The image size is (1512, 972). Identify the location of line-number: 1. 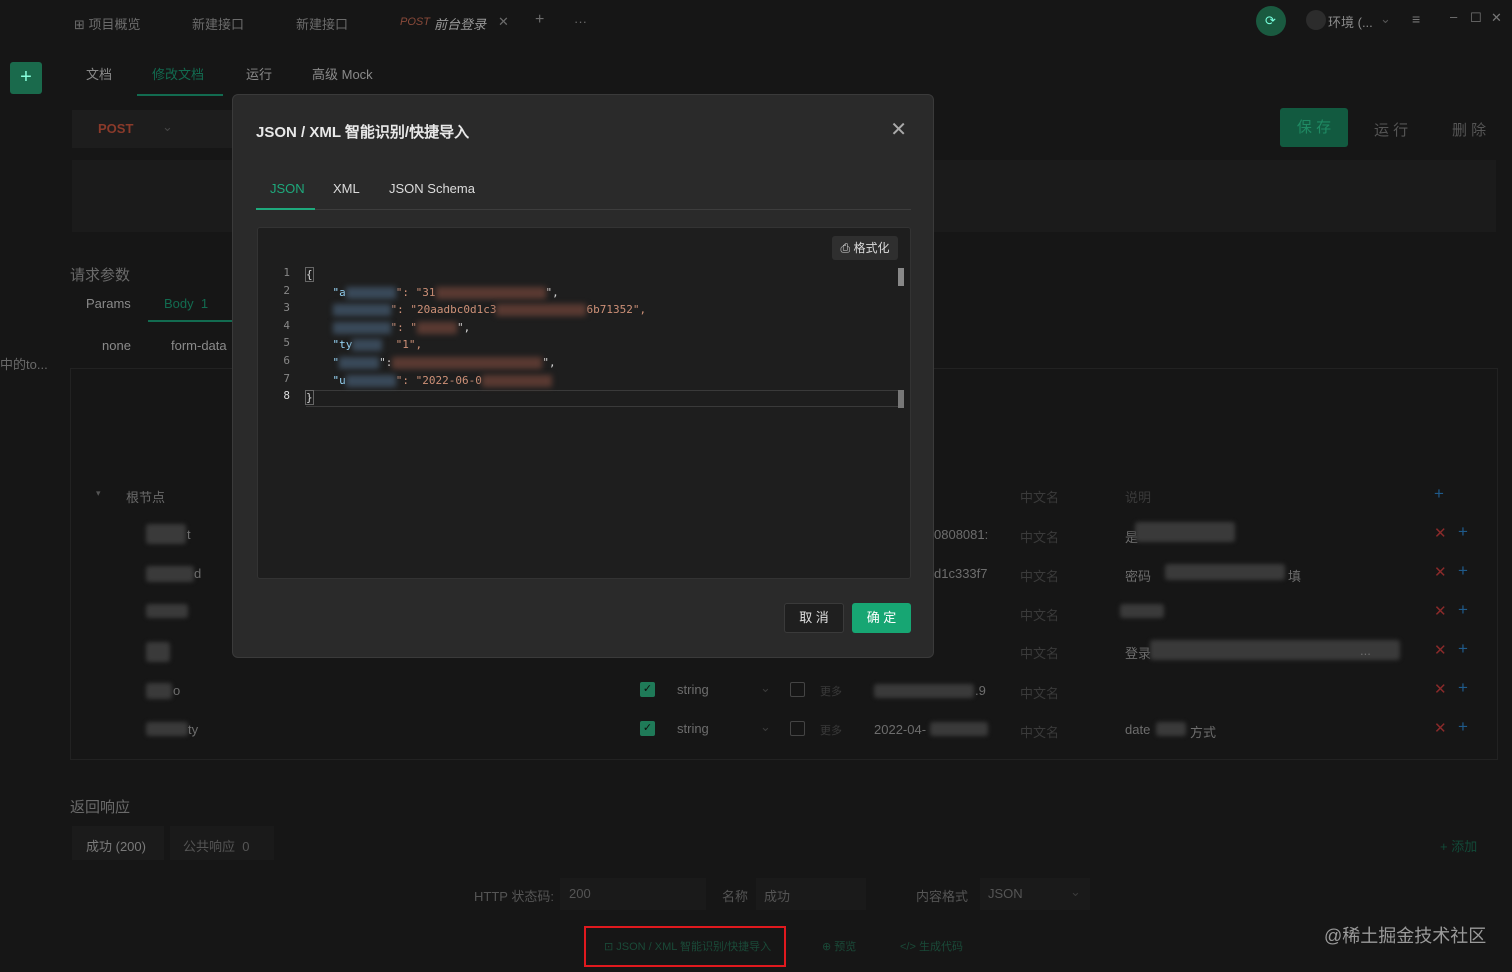
(286, 272).